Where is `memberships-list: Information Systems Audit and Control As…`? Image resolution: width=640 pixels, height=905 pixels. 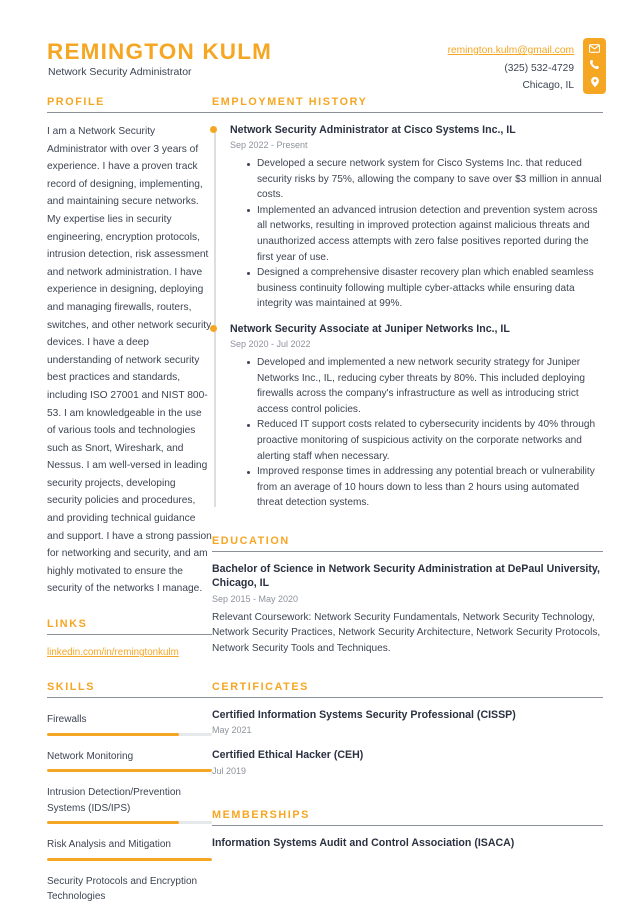
memberships-list: Information Systems Audit and Control As… is located at coordinates (407, 843).